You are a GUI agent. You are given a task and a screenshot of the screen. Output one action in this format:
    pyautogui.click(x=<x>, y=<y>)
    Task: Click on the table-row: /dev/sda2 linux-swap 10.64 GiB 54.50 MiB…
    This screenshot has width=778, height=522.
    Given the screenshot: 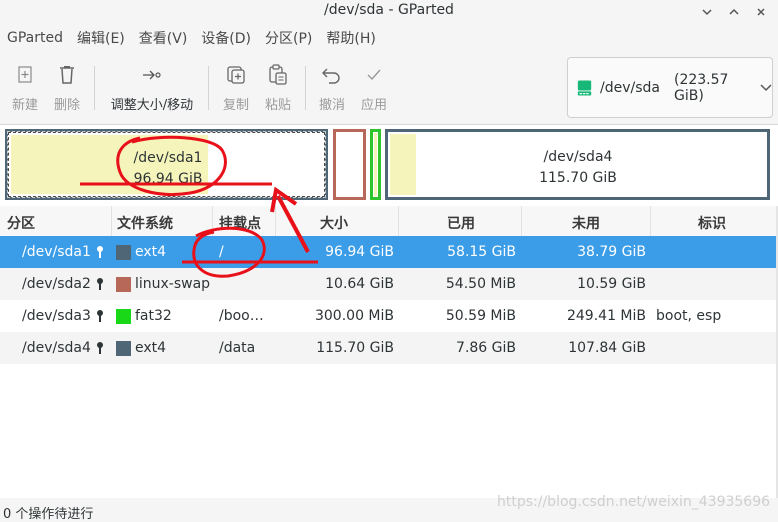 What is the action you would take?
    pyautogui.click(x=389, y=284)
    